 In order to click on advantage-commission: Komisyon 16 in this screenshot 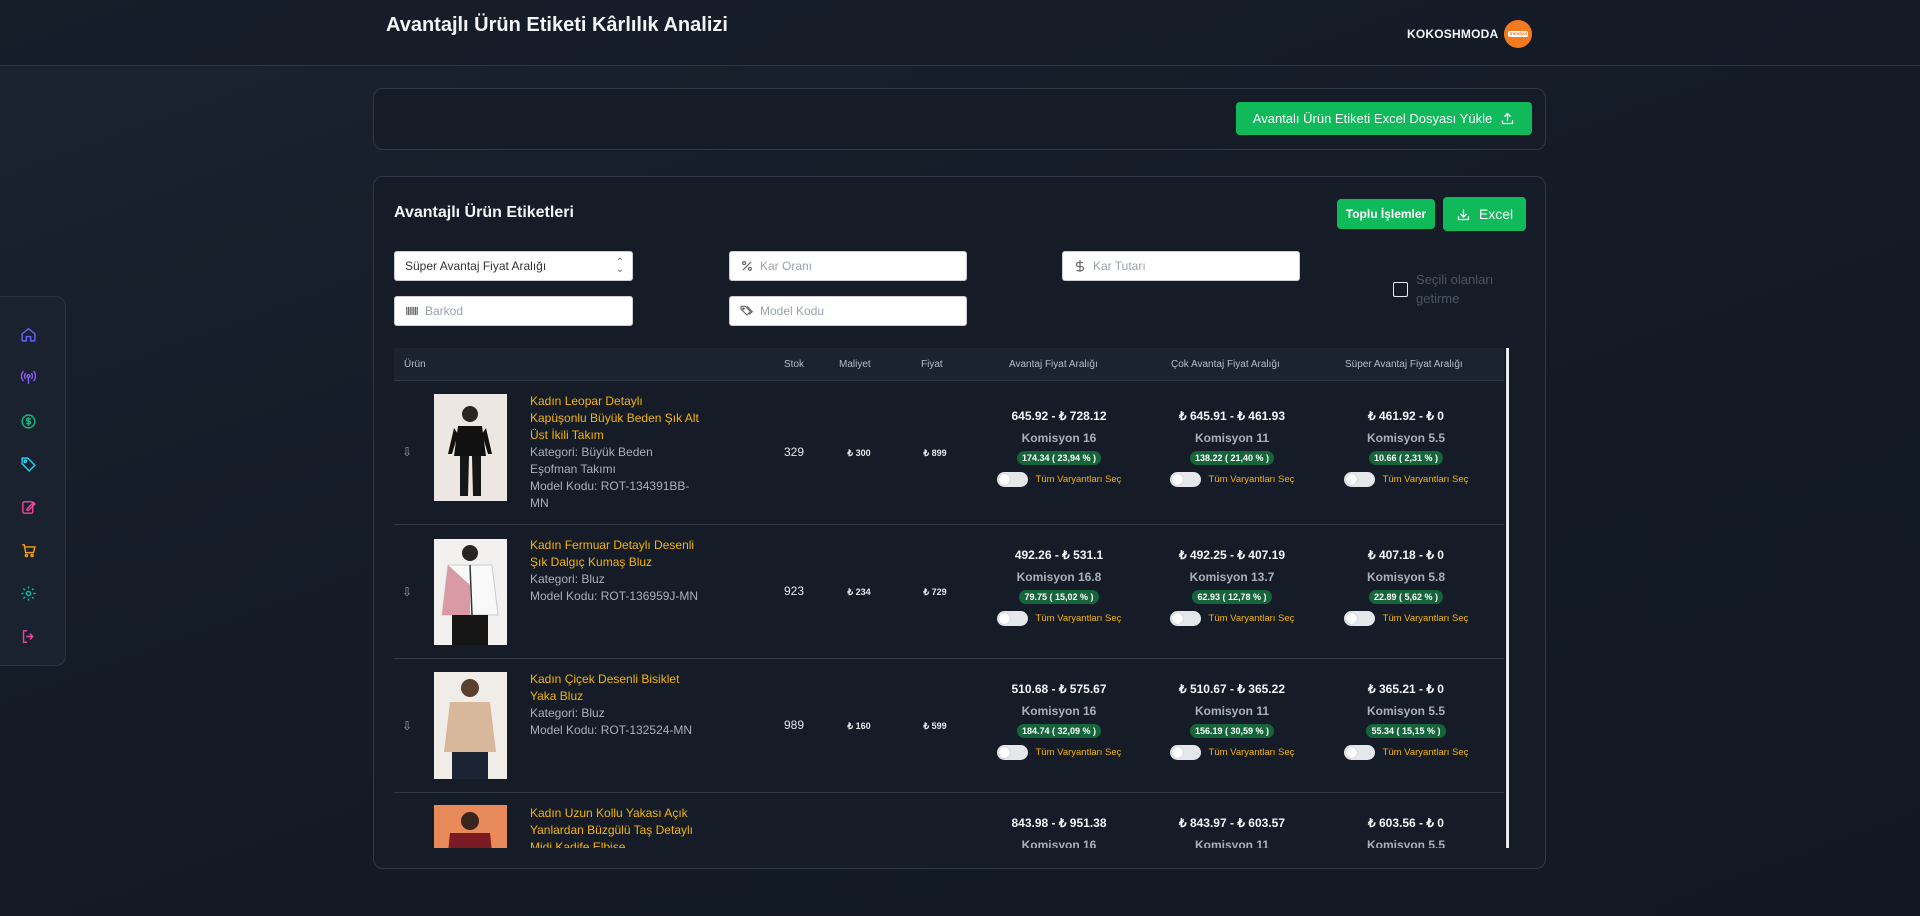, I will do `click(1059, 843)`.